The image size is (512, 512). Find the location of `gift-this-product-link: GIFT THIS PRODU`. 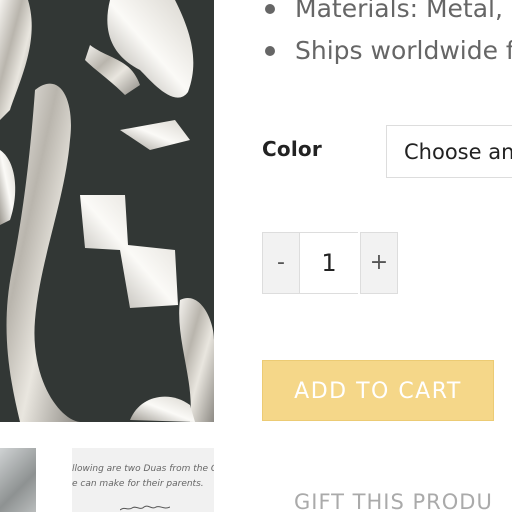

gift-this-product-link: GIFT THIS PRODU is located at coordinates (393, 501).